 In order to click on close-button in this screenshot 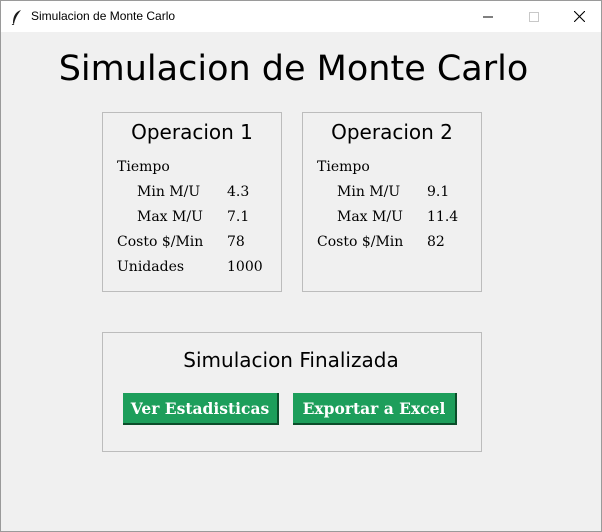, I will do `click(579, 16)`.